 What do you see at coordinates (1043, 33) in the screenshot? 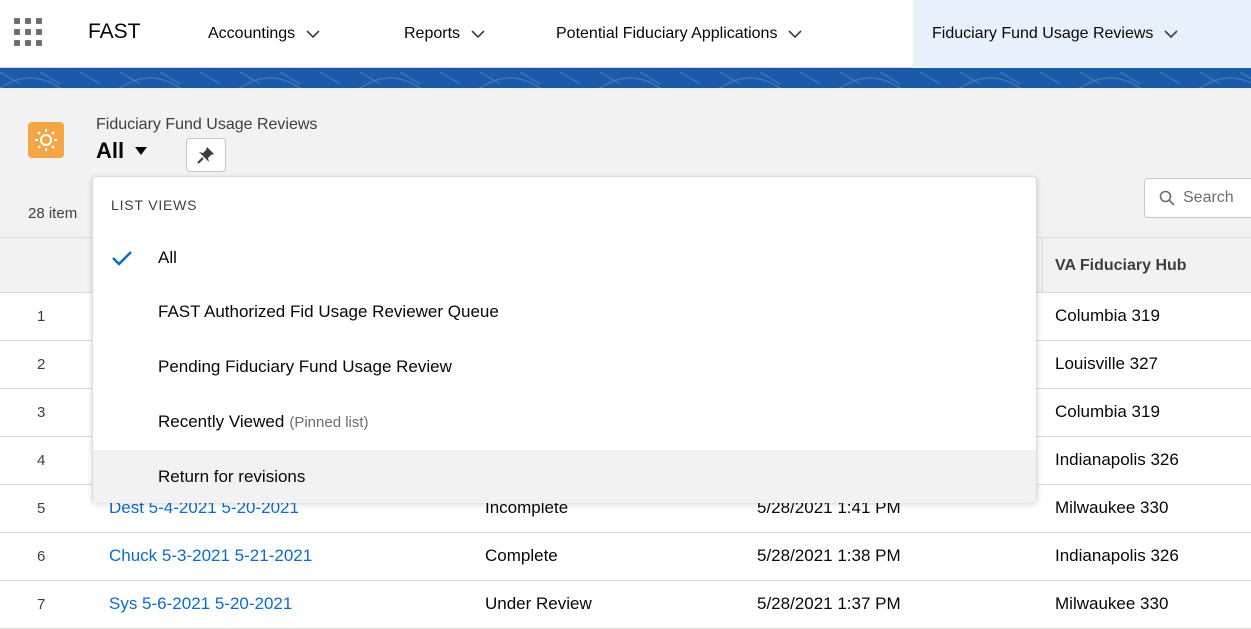
I see `nav-item-label: Fiduciary Fund Usage Reviews` at bounding box center [1043, 33].